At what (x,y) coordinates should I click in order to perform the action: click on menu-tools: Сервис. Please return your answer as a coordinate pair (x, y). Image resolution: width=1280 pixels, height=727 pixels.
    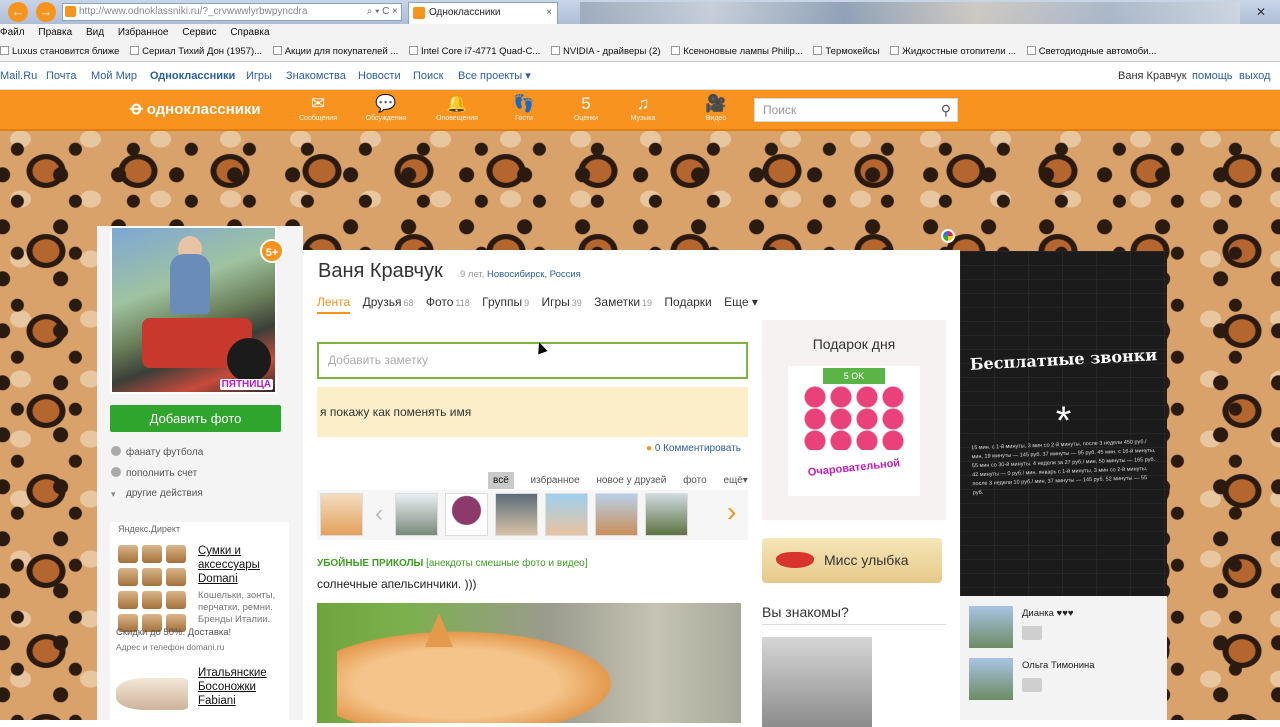
    Looking at the image, I should click on (199, 32).